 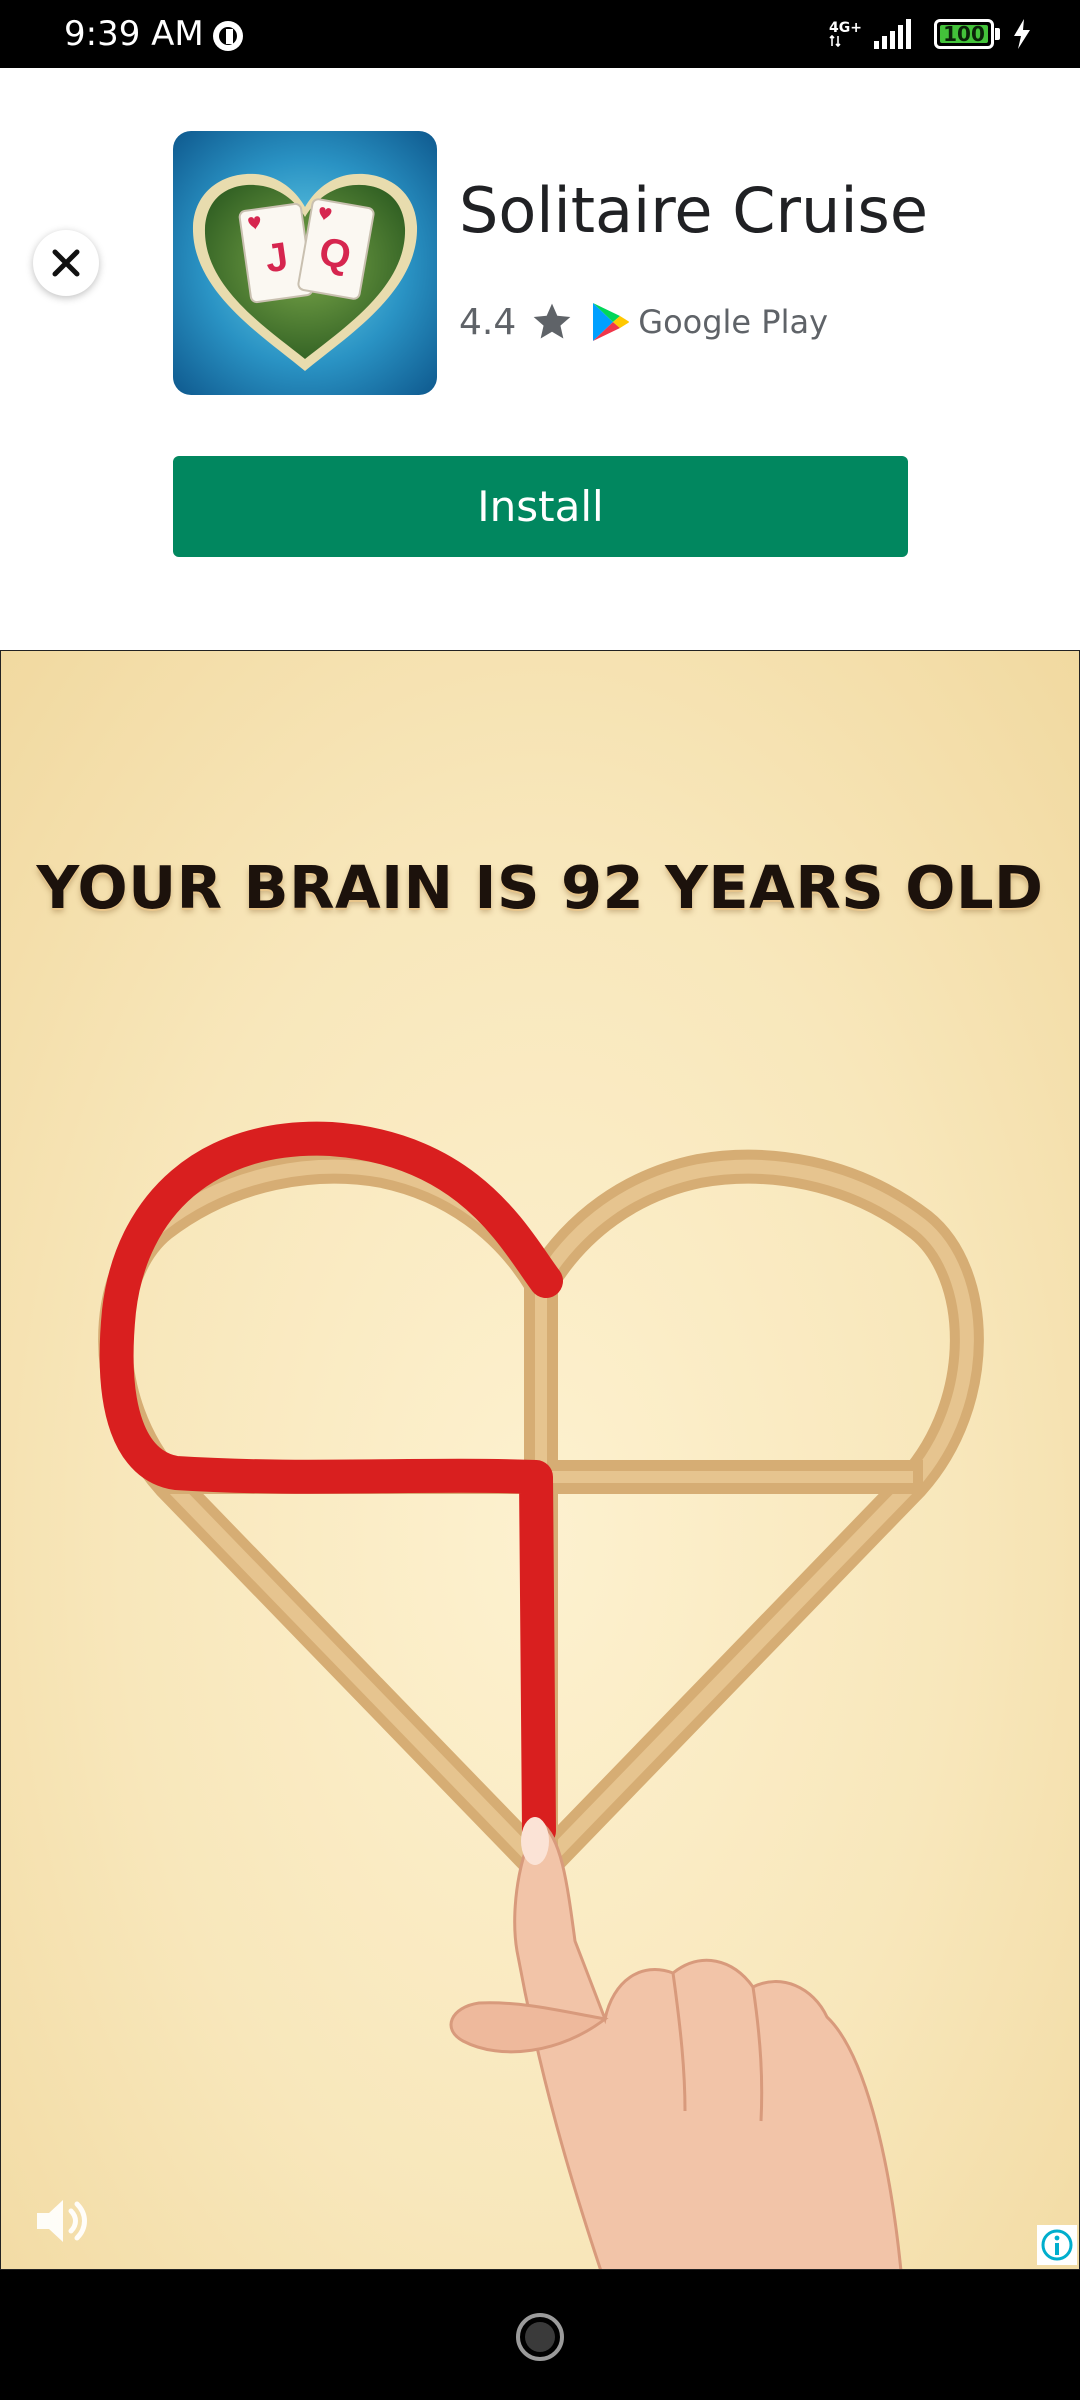 I want to click on status-bar: 9:39 AM 4G+ 100, so click(x=540, y=34).